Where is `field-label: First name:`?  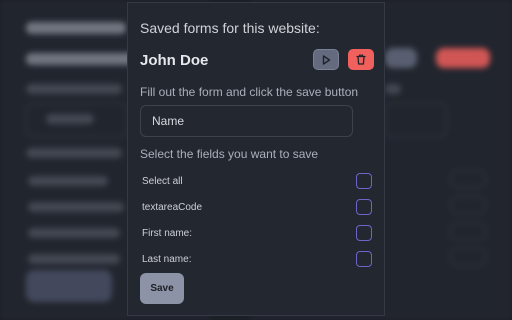
field-label: First name: is located at coordinates (167, 233).